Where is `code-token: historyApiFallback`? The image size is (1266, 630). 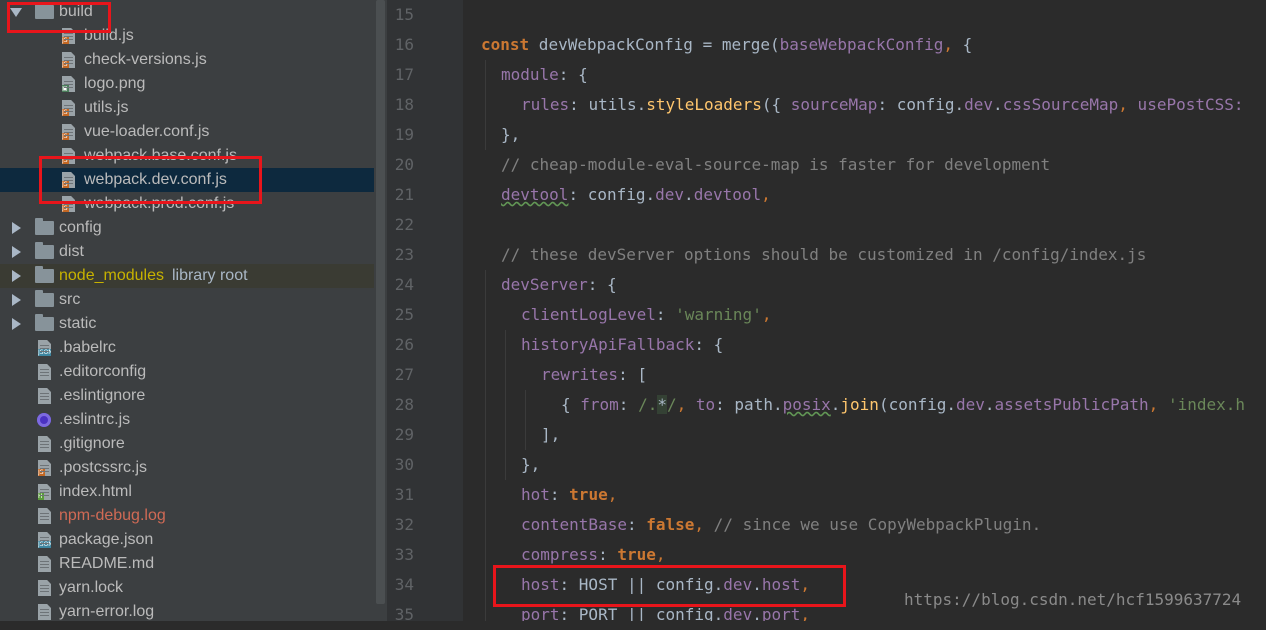
code-token: historyApiFallback is located at coordinates (608, 344).